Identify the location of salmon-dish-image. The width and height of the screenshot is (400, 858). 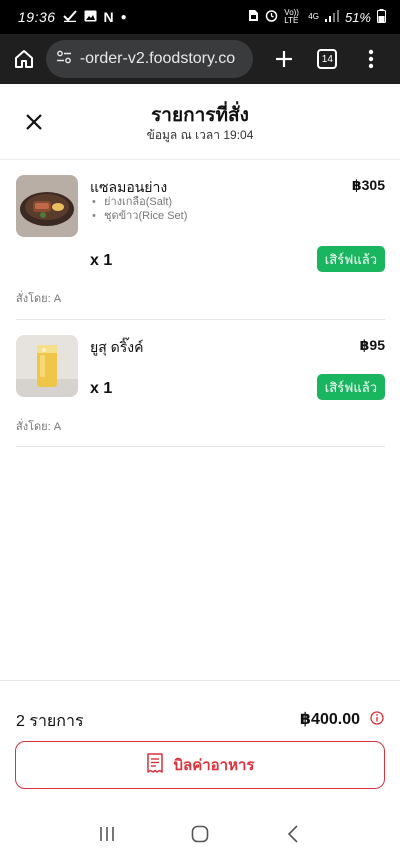
(47, 206).